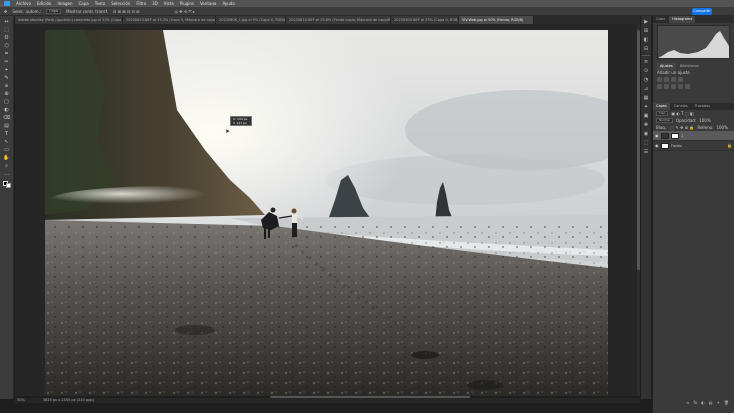 Image resolution: width=734 pixels, height=413 pixels. I want to click on autoselect-dropdown: Capa, so click(54, 11).